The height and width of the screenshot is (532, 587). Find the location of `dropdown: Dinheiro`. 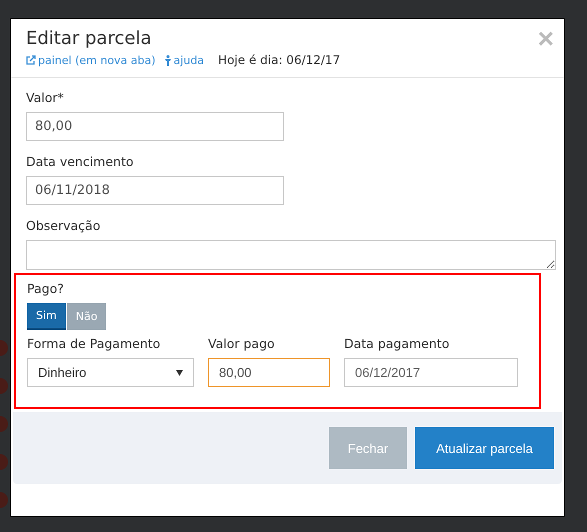

dropdown: Dinheiro is located at coordinates (110, 372).